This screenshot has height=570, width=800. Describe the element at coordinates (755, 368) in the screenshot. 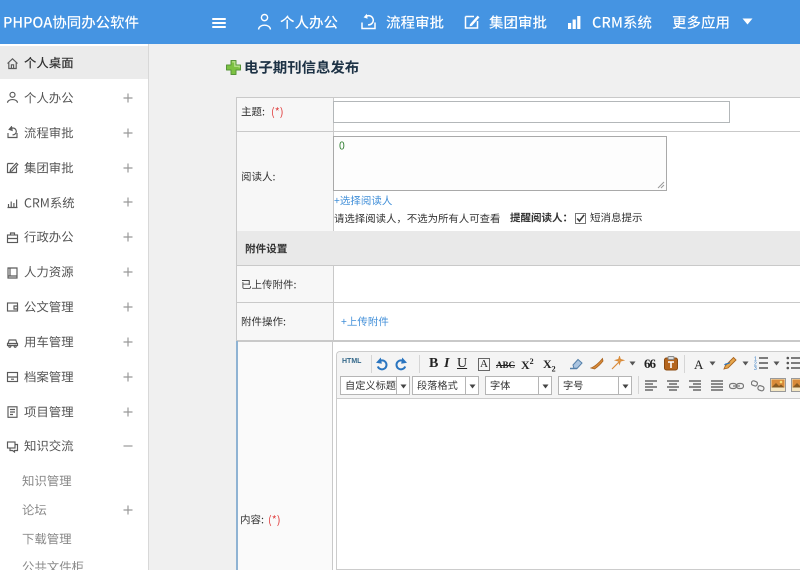

I see `svg-text: 3` at that location.